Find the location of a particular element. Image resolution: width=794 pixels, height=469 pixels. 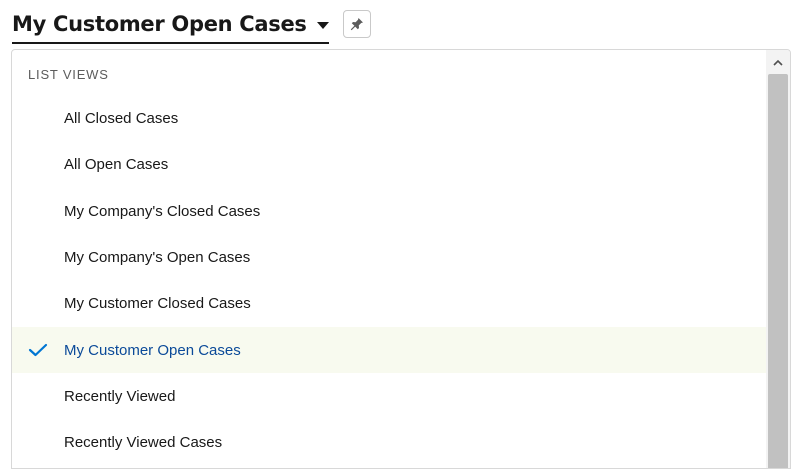

page-title: My Customer Open Cases is located at coordinates (159, 24).